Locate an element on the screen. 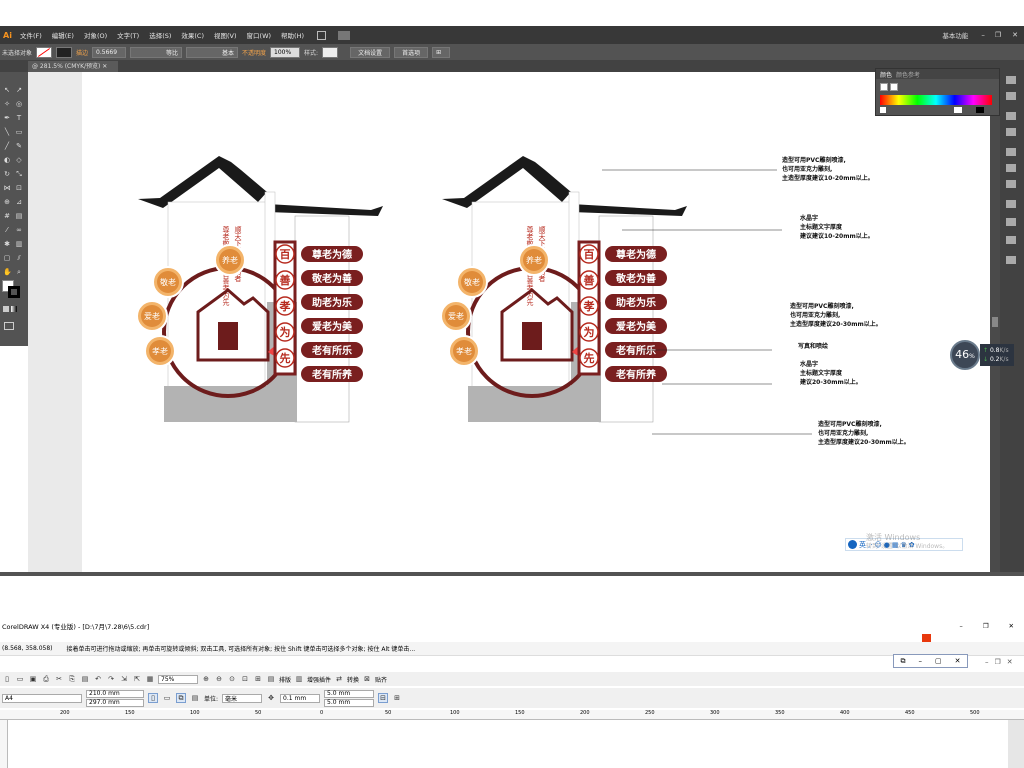 The height and width of the screenshot is (768, 1024). zoom-selected-icon: ⊞ is located at coordinates (258, 679).